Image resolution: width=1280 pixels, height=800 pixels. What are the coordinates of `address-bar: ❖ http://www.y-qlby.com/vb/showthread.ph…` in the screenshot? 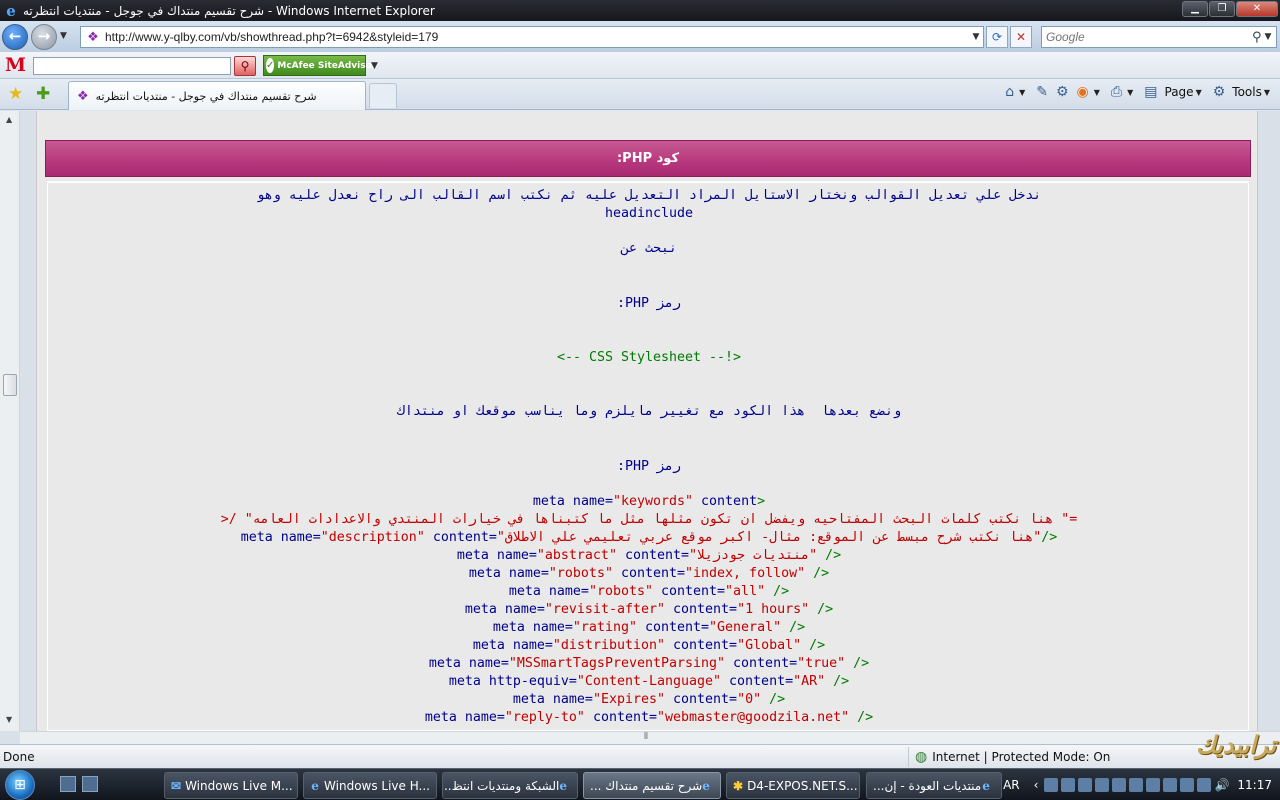 It's located at (532, 37).